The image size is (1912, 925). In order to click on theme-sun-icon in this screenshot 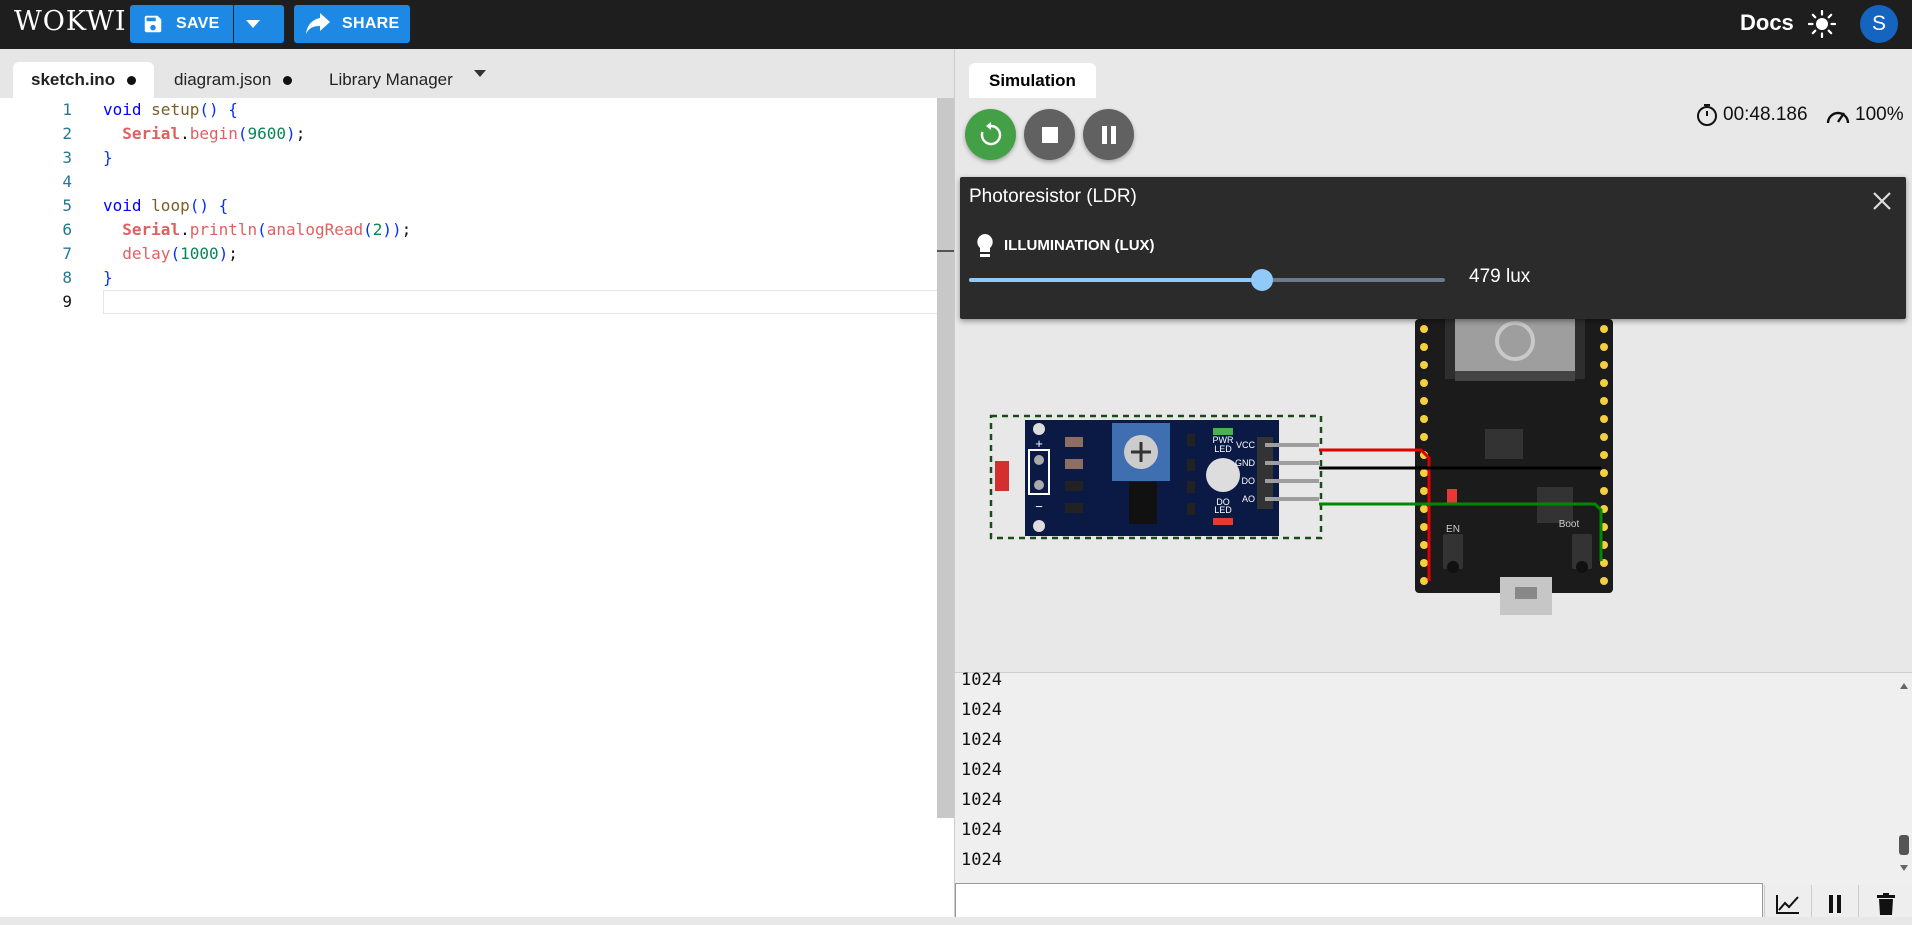, I will do `click(1822, 26)`.